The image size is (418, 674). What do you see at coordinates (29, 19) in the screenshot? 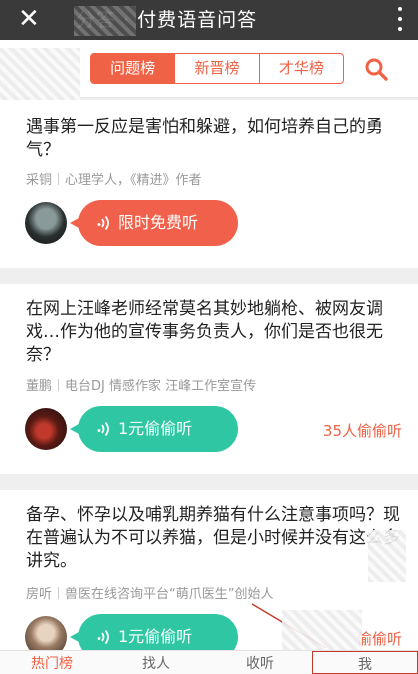
I see `close-icon: ✕` at bounding box center [29, 19].